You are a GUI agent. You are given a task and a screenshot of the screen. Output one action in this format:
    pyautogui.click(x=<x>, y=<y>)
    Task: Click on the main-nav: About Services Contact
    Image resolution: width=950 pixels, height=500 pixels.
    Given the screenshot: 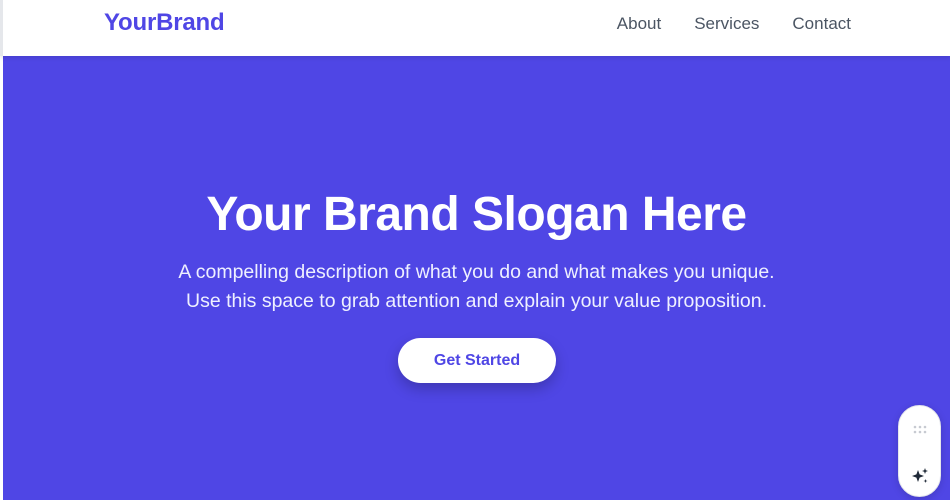 What is the action you would take?
    pyautogui.click(x=734, y=24)
    